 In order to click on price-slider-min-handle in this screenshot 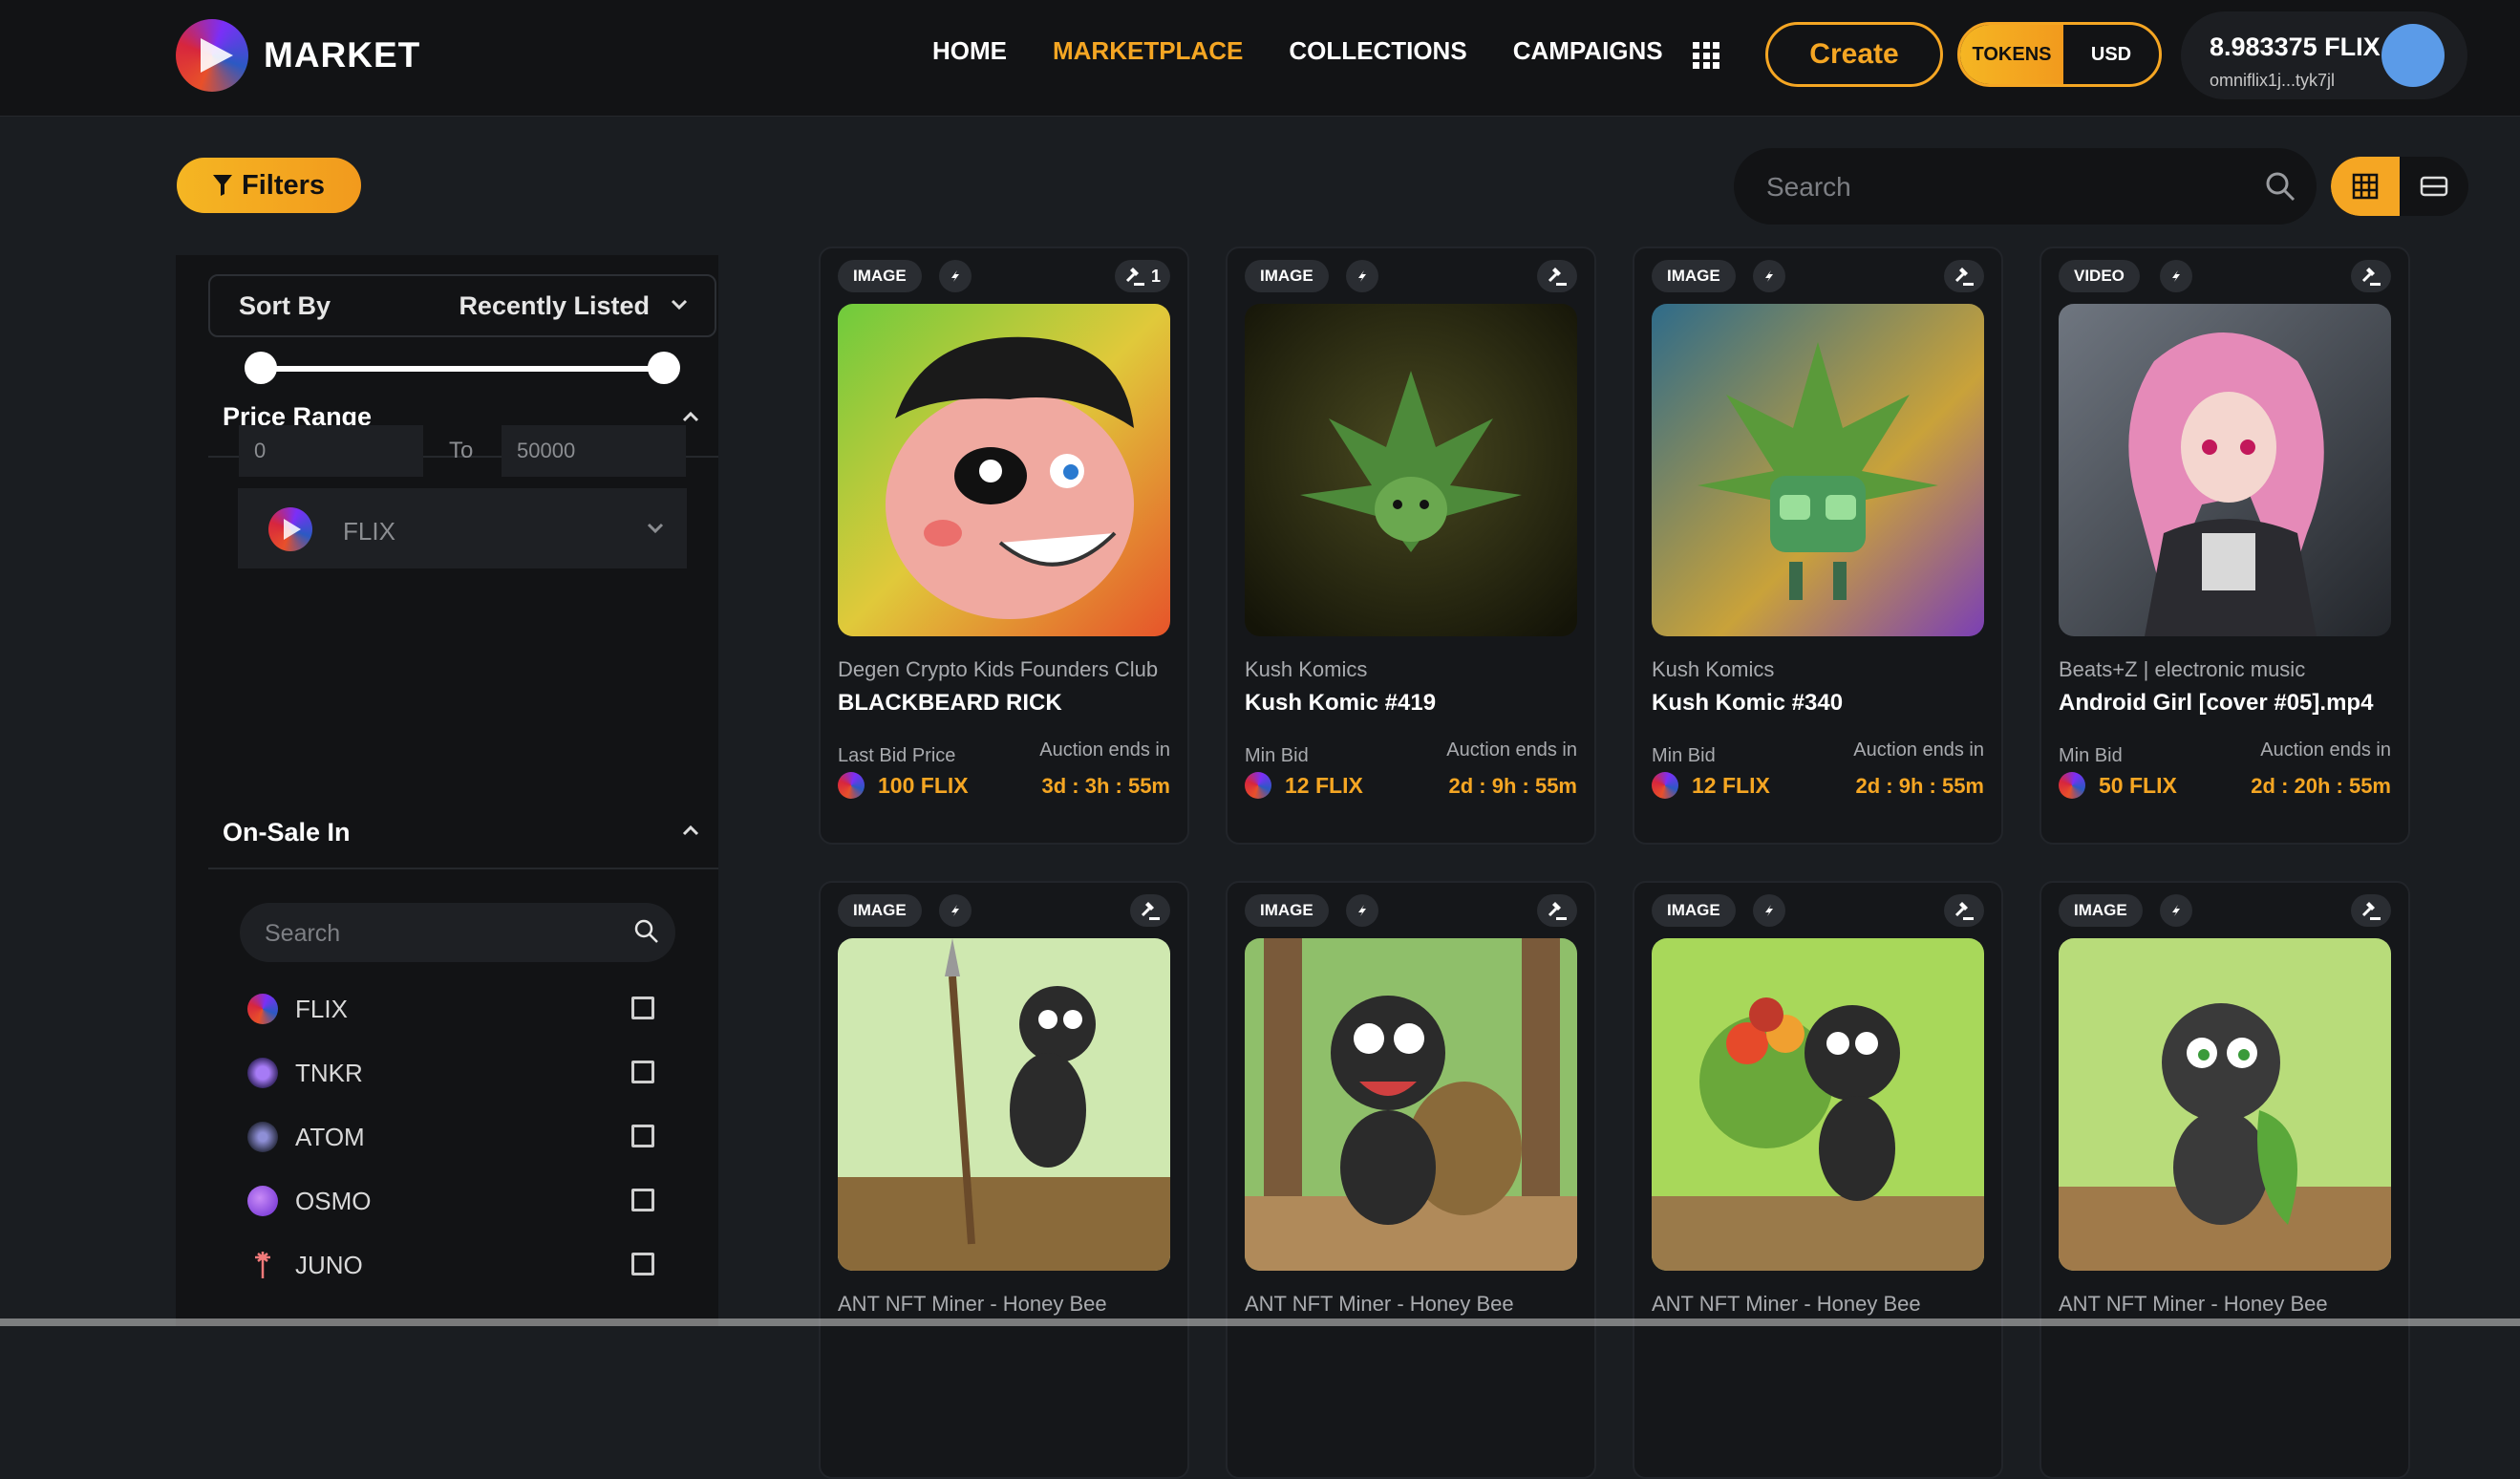, I will do `click(261, 368)`.